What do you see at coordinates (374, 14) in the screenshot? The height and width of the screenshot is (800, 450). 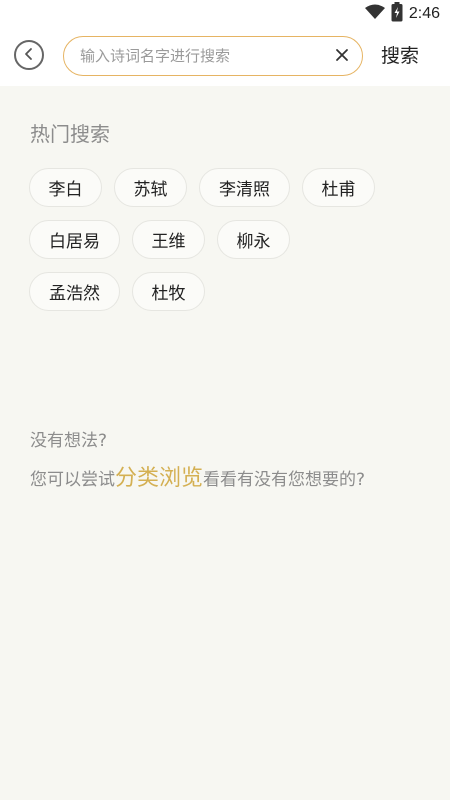 I see `wifi-icon` at bounding box center [374, 14].